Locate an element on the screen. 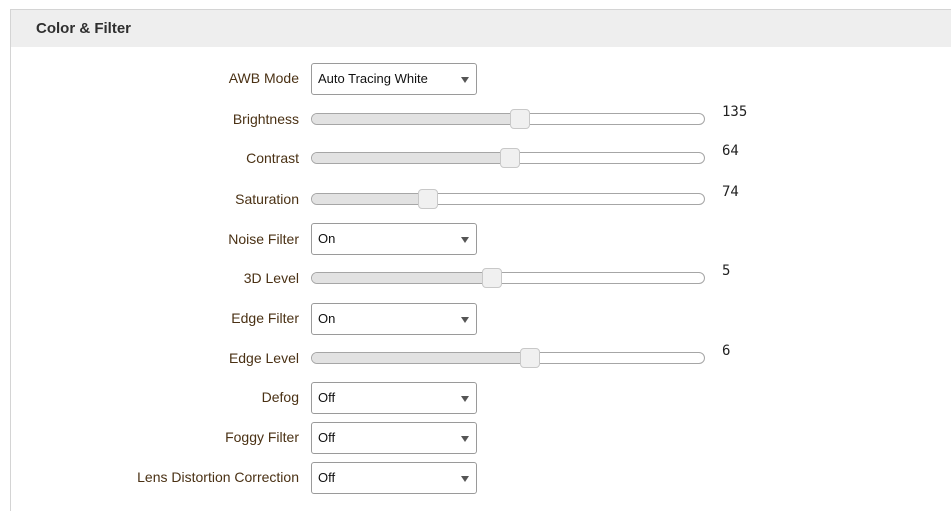 This screenshot has width=951, height=511. brightness-value: 135 is located at coordinates (735, 112).